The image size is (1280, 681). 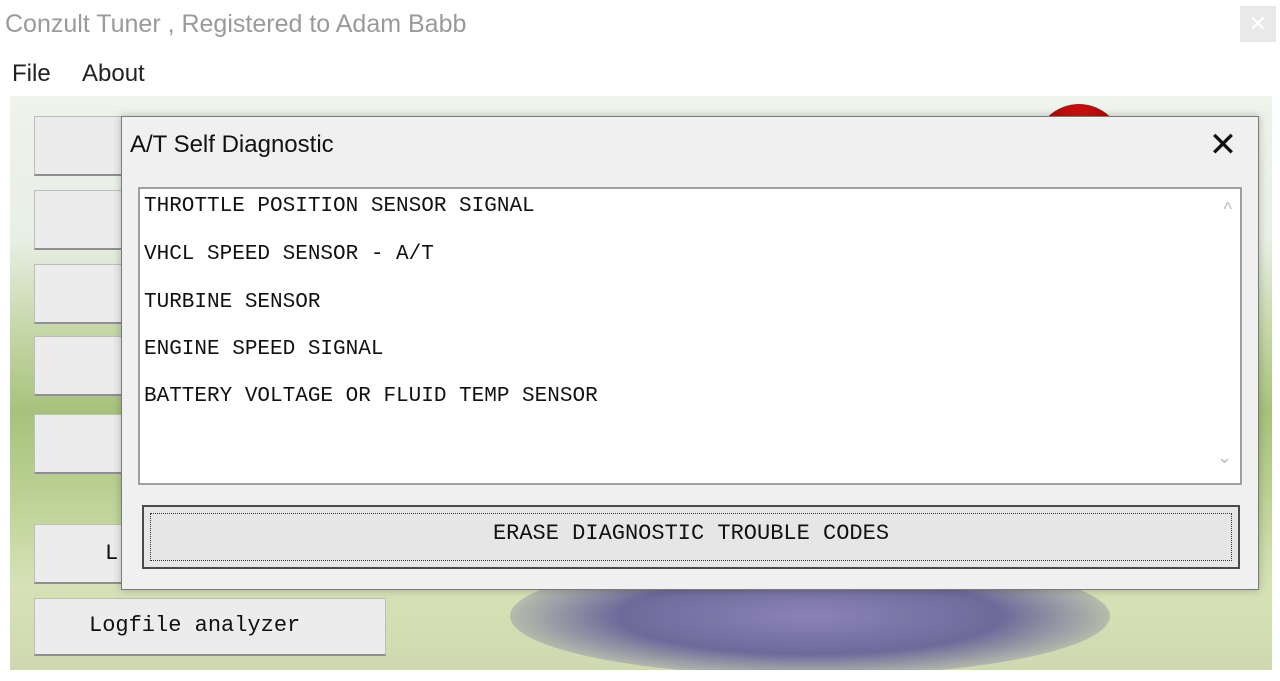 What do you see at coordinates (263, 349) in the screenshot?
I see `list-item: ENGINE SPEED SIGNAL` at bounding box center [263, 349].